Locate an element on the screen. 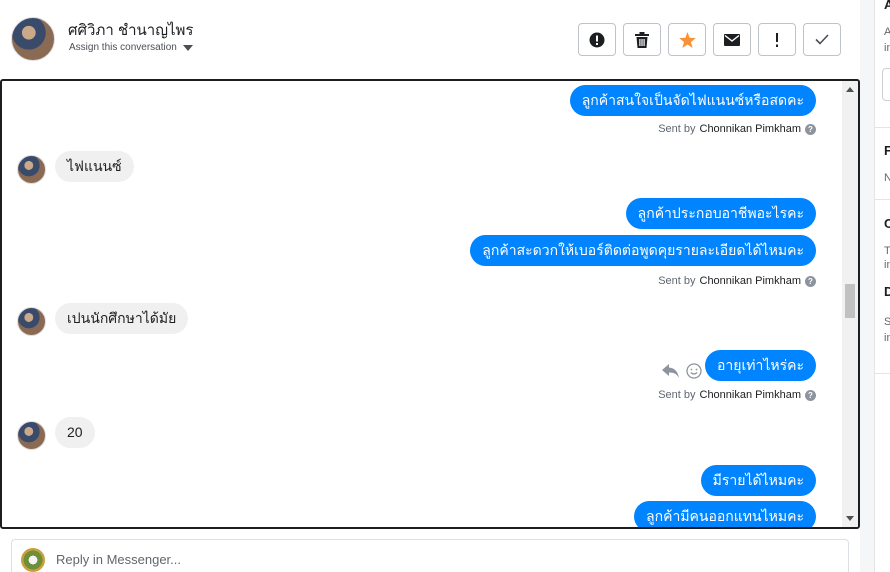 This screenshot has height=572, width=890. rp-text-7: in is located at coordinates (887, 338).